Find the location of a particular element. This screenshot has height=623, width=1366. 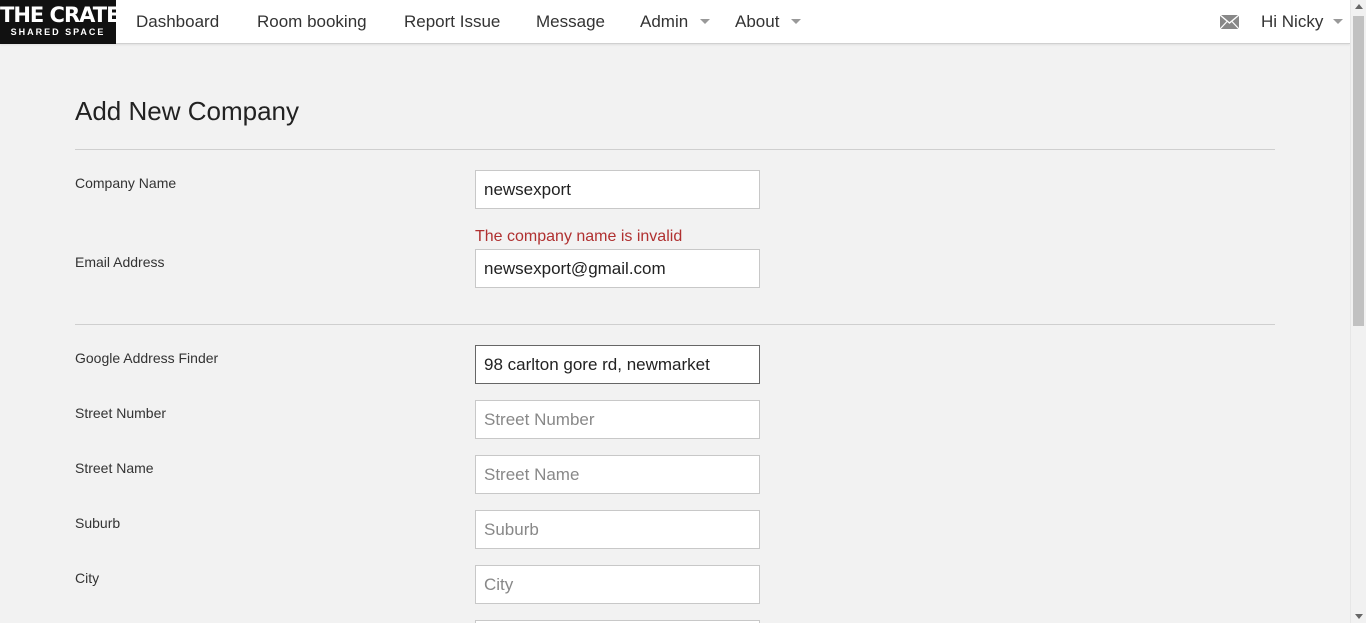

nav-admin-label: Admin is located at coordinates (664, 21).